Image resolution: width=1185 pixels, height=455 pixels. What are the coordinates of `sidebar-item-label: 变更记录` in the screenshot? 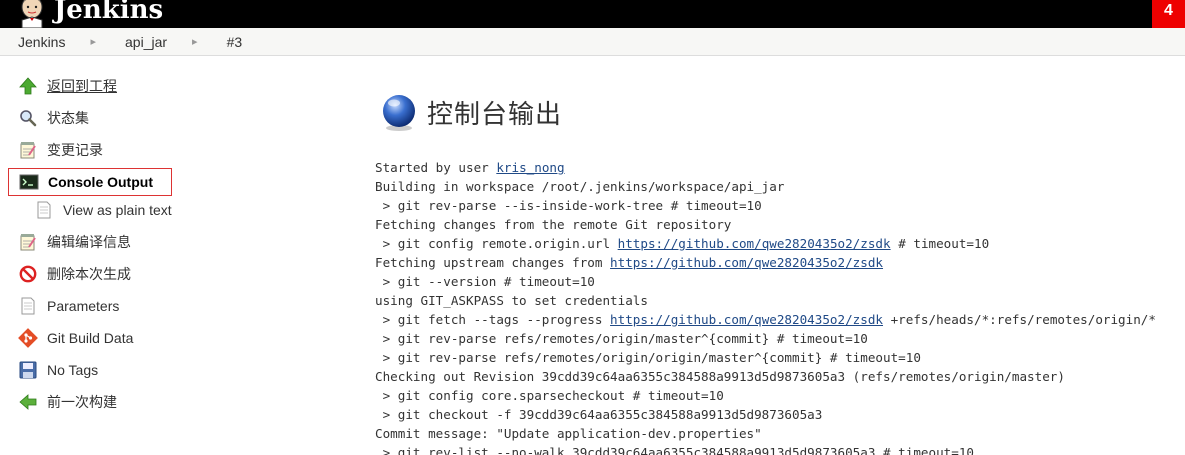 It's located at (75, 150).